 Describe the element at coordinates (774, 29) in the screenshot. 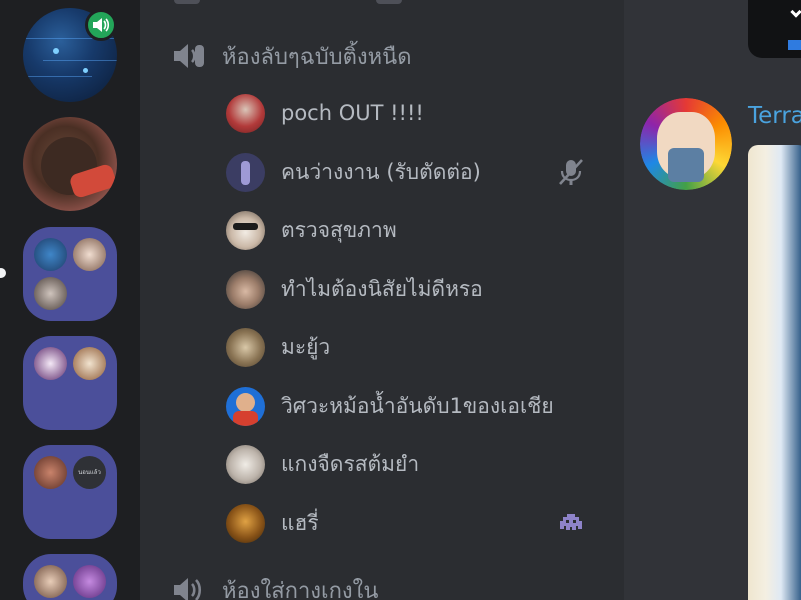

I see `previous-embed` at that location.